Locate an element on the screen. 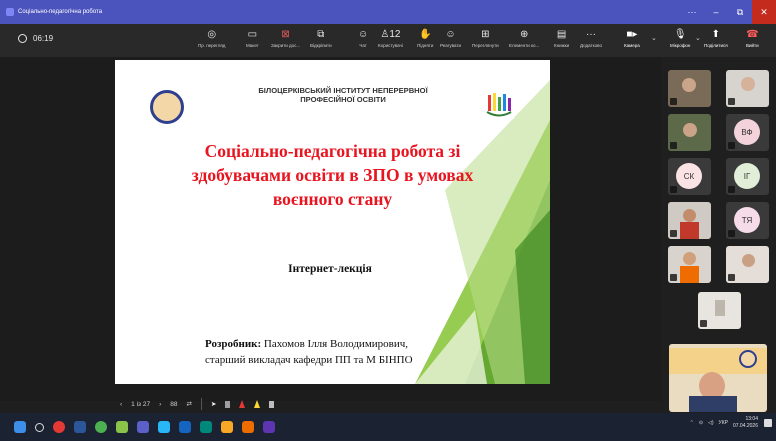 Image resolution: width=776 pixels, height=441 pixels. toolbar-chat-button: ☺ Чат is located at coordinates (363, 38).